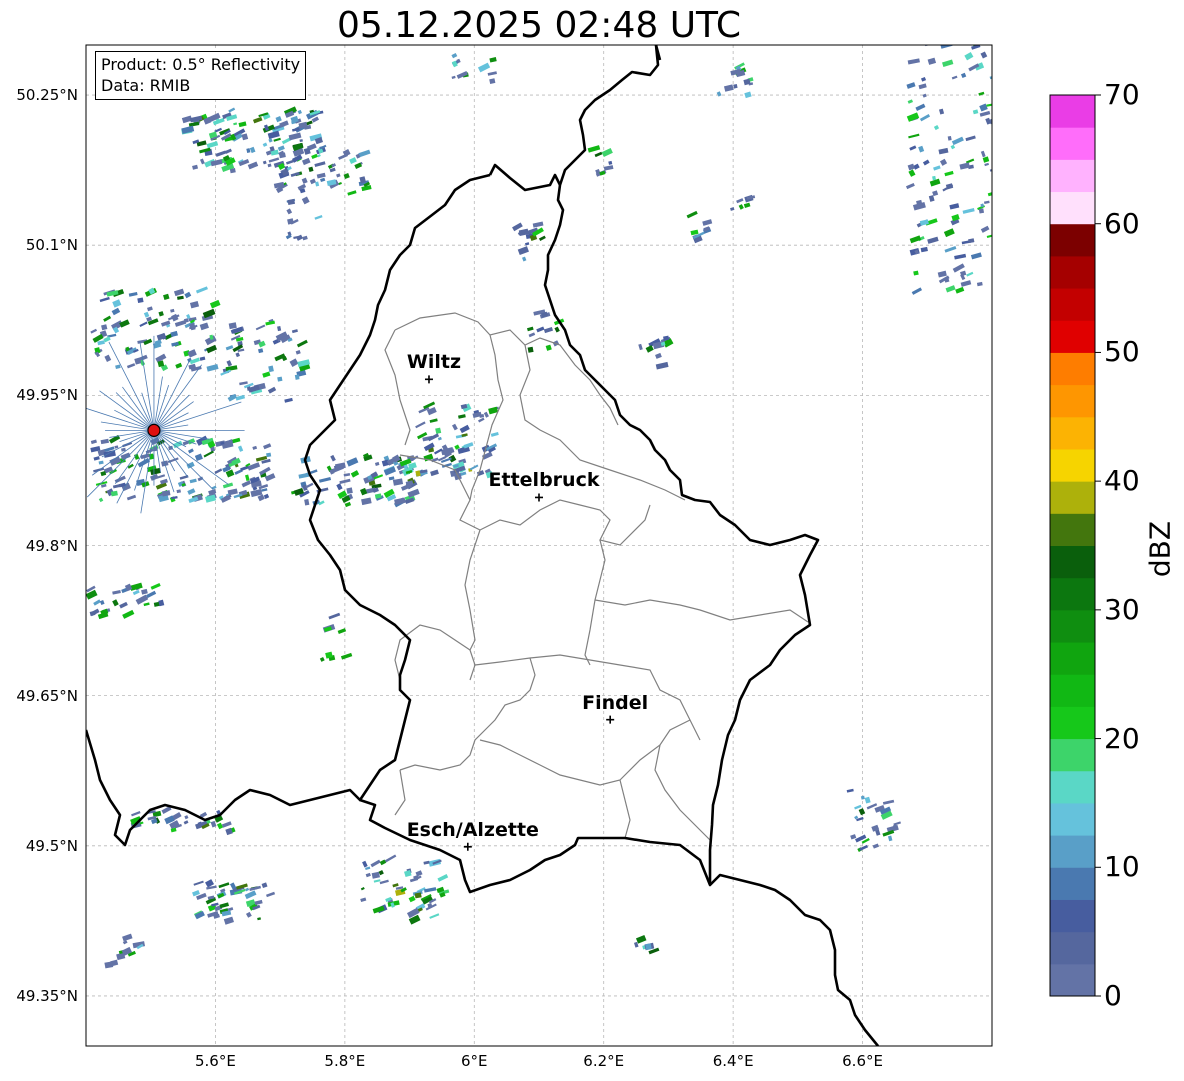  What do you see at coordinates (135, 411) in the screenshot?
I see `clutter-ray` at bounding box center [135, 411].